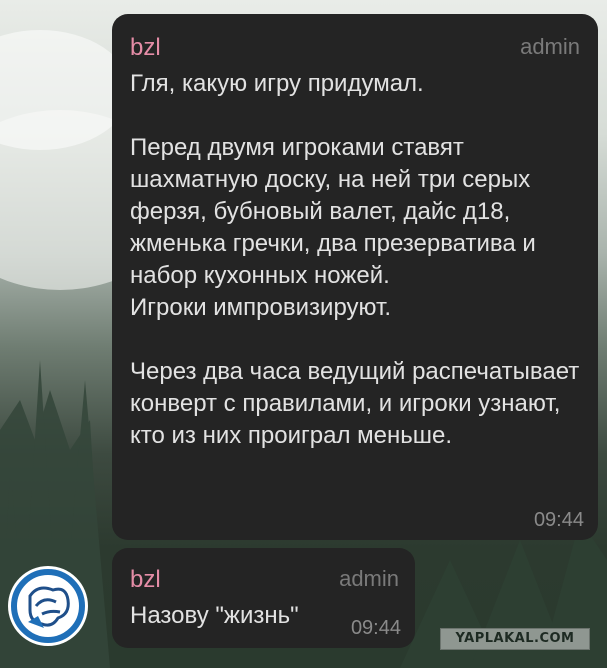 The image size is (607, 668). I want to click on avatar, so click(48, 606).